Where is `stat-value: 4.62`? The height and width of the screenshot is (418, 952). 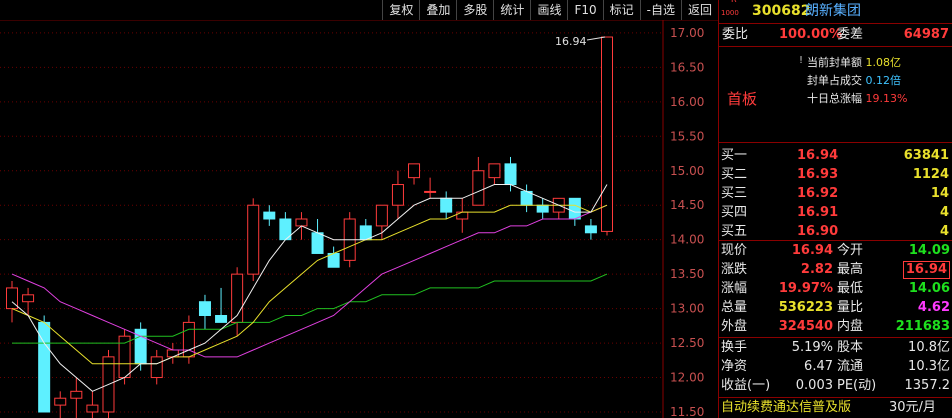 stat-value: 4.62 is located at coordinates (933, 307).